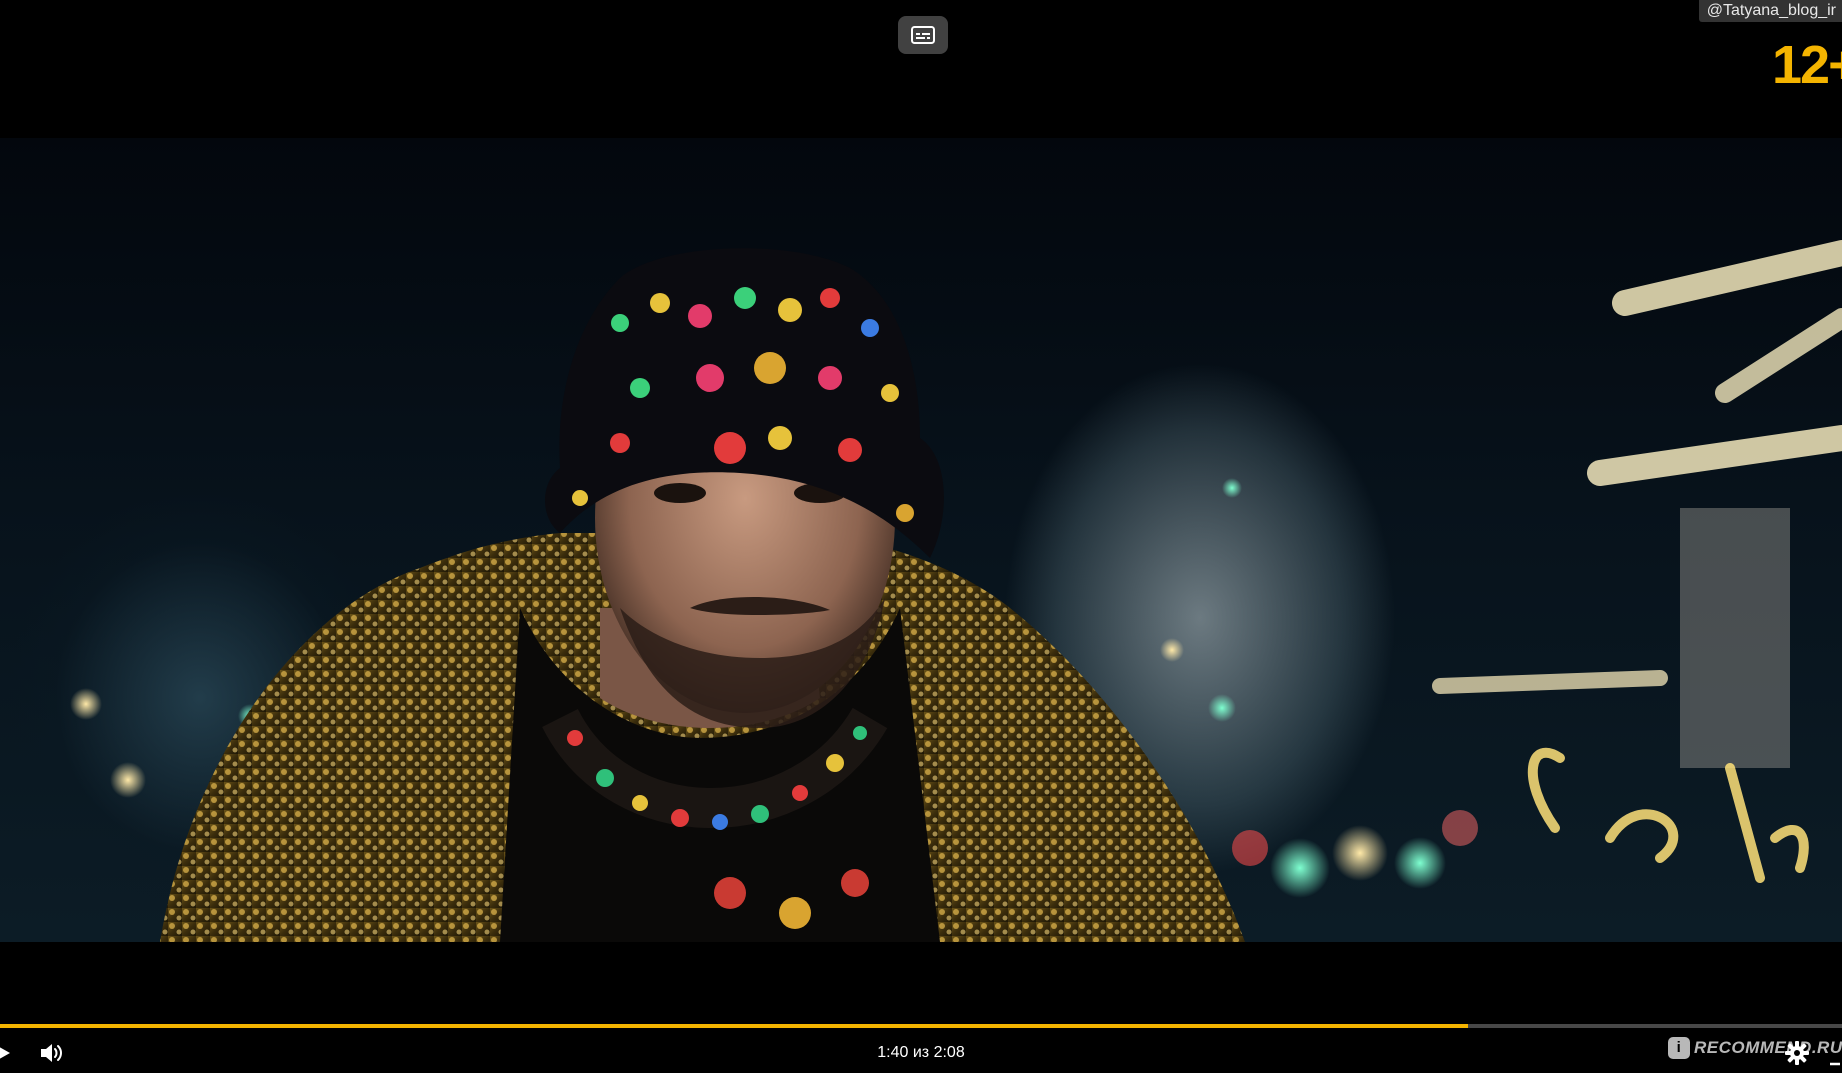  Describe the element at coordinates (1807, 65) in the screenshot. I see `age-rating-badge: 12+` at that location.